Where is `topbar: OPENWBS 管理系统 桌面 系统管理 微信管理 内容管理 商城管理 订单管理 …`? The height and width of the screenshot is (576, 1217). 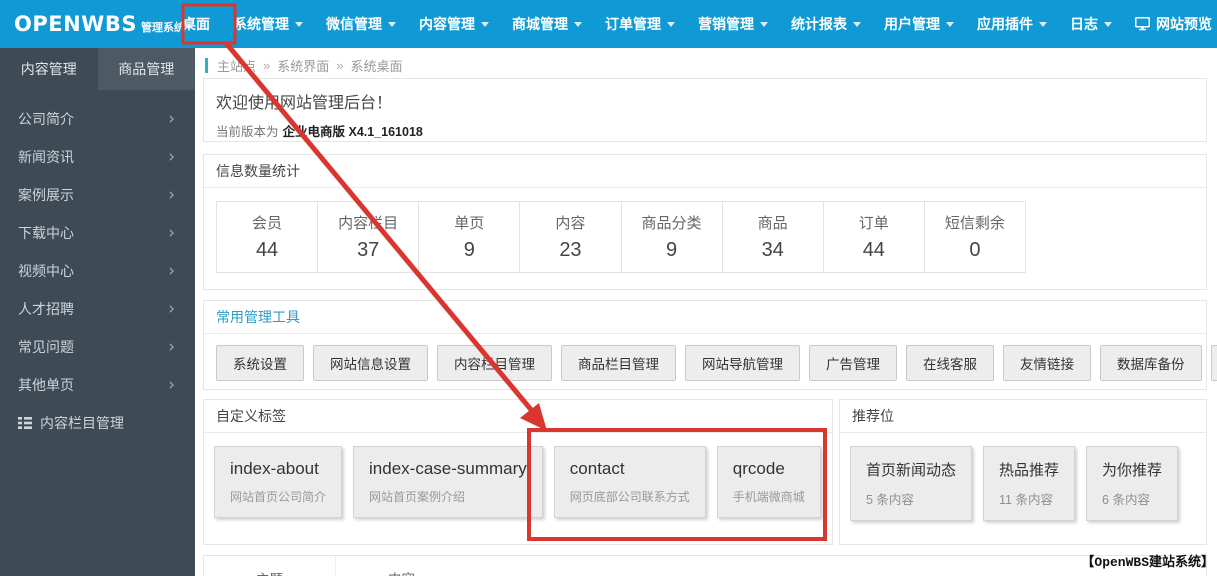 topbar: OPENWBS 管理系统 桌面 系统管理 微信管理 内容管理 商城管理 订单管理 … is located at coordinates (608, 24).